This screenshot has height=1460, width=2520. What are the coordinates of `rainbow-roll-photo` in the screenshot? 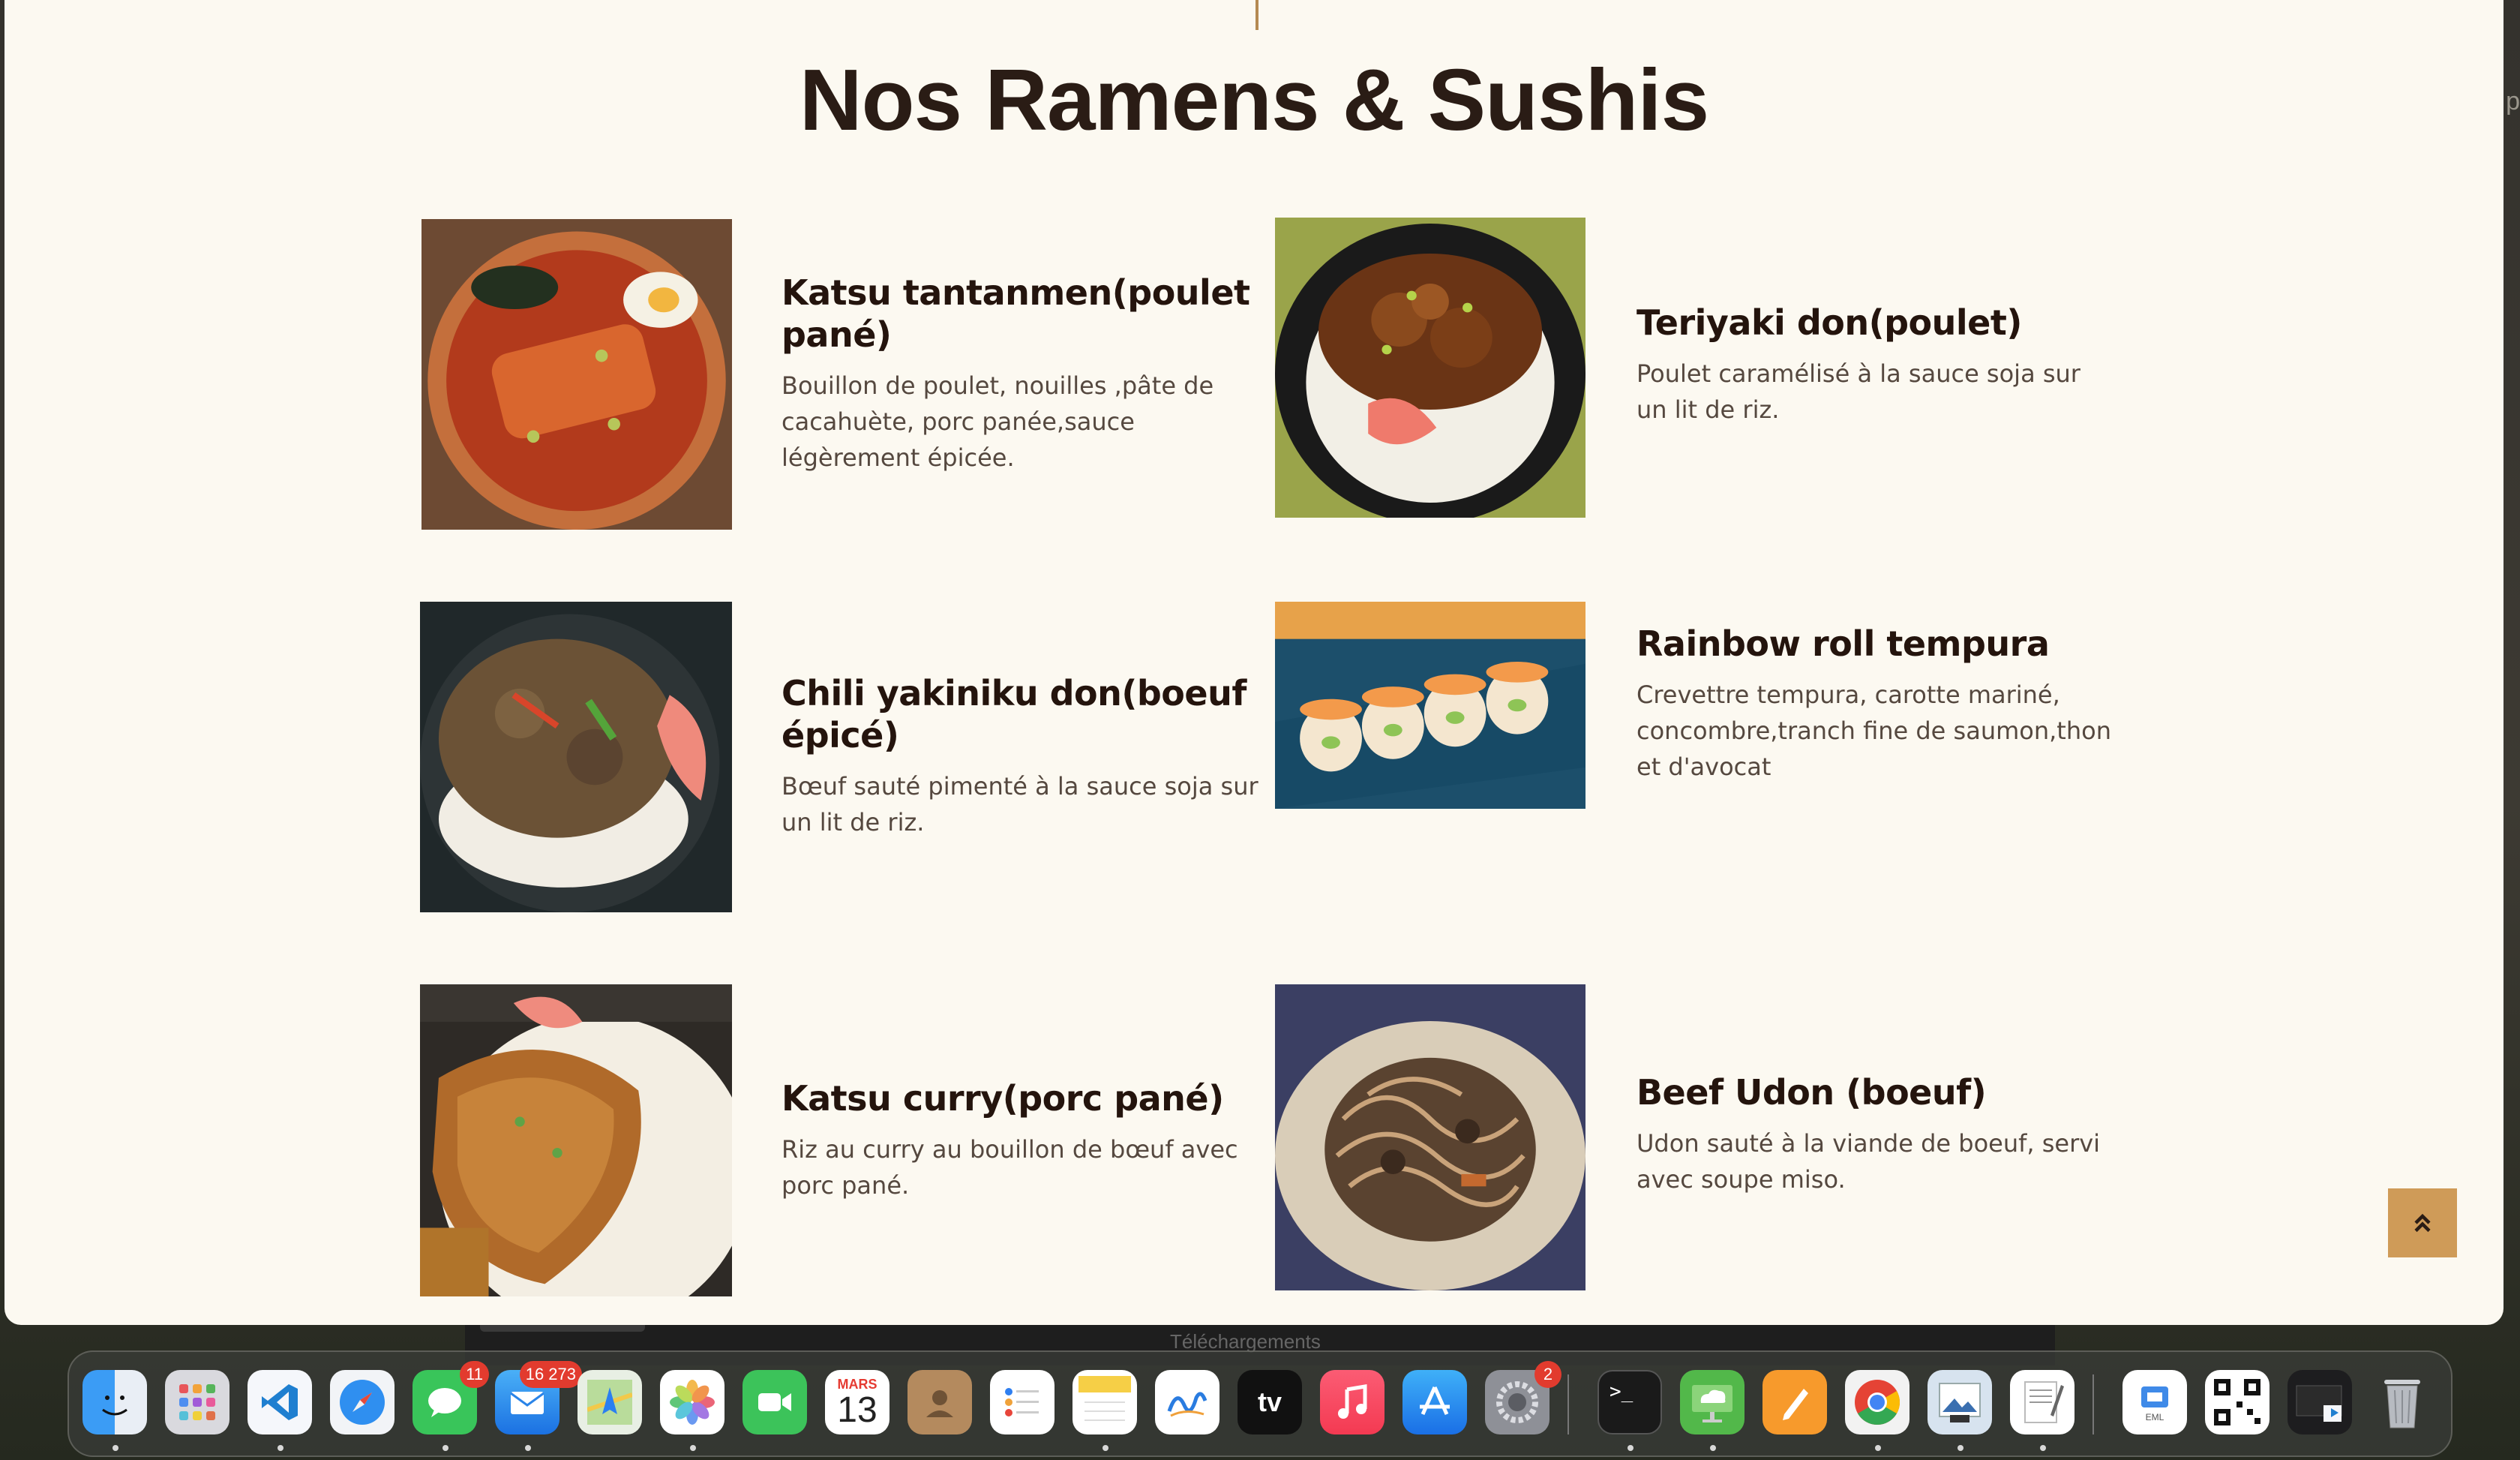 It's located at (1430, 705).